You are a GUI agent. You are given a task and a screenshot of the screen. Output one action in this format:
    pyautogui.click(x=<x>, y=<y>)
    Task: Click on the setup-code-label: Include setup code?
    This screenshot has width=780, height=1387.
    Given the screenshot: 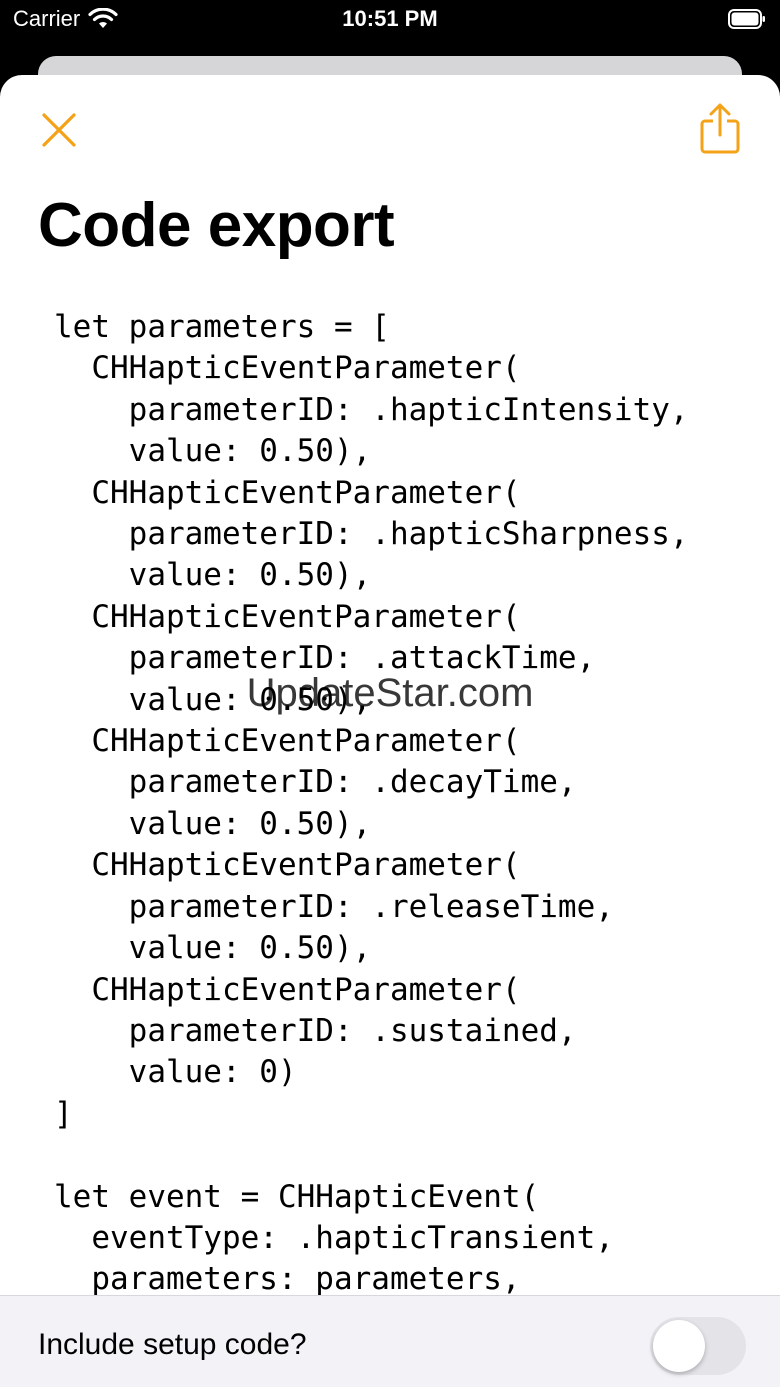 What is the action you would take?
    pyautogui.click(x=172, y=1344)
    